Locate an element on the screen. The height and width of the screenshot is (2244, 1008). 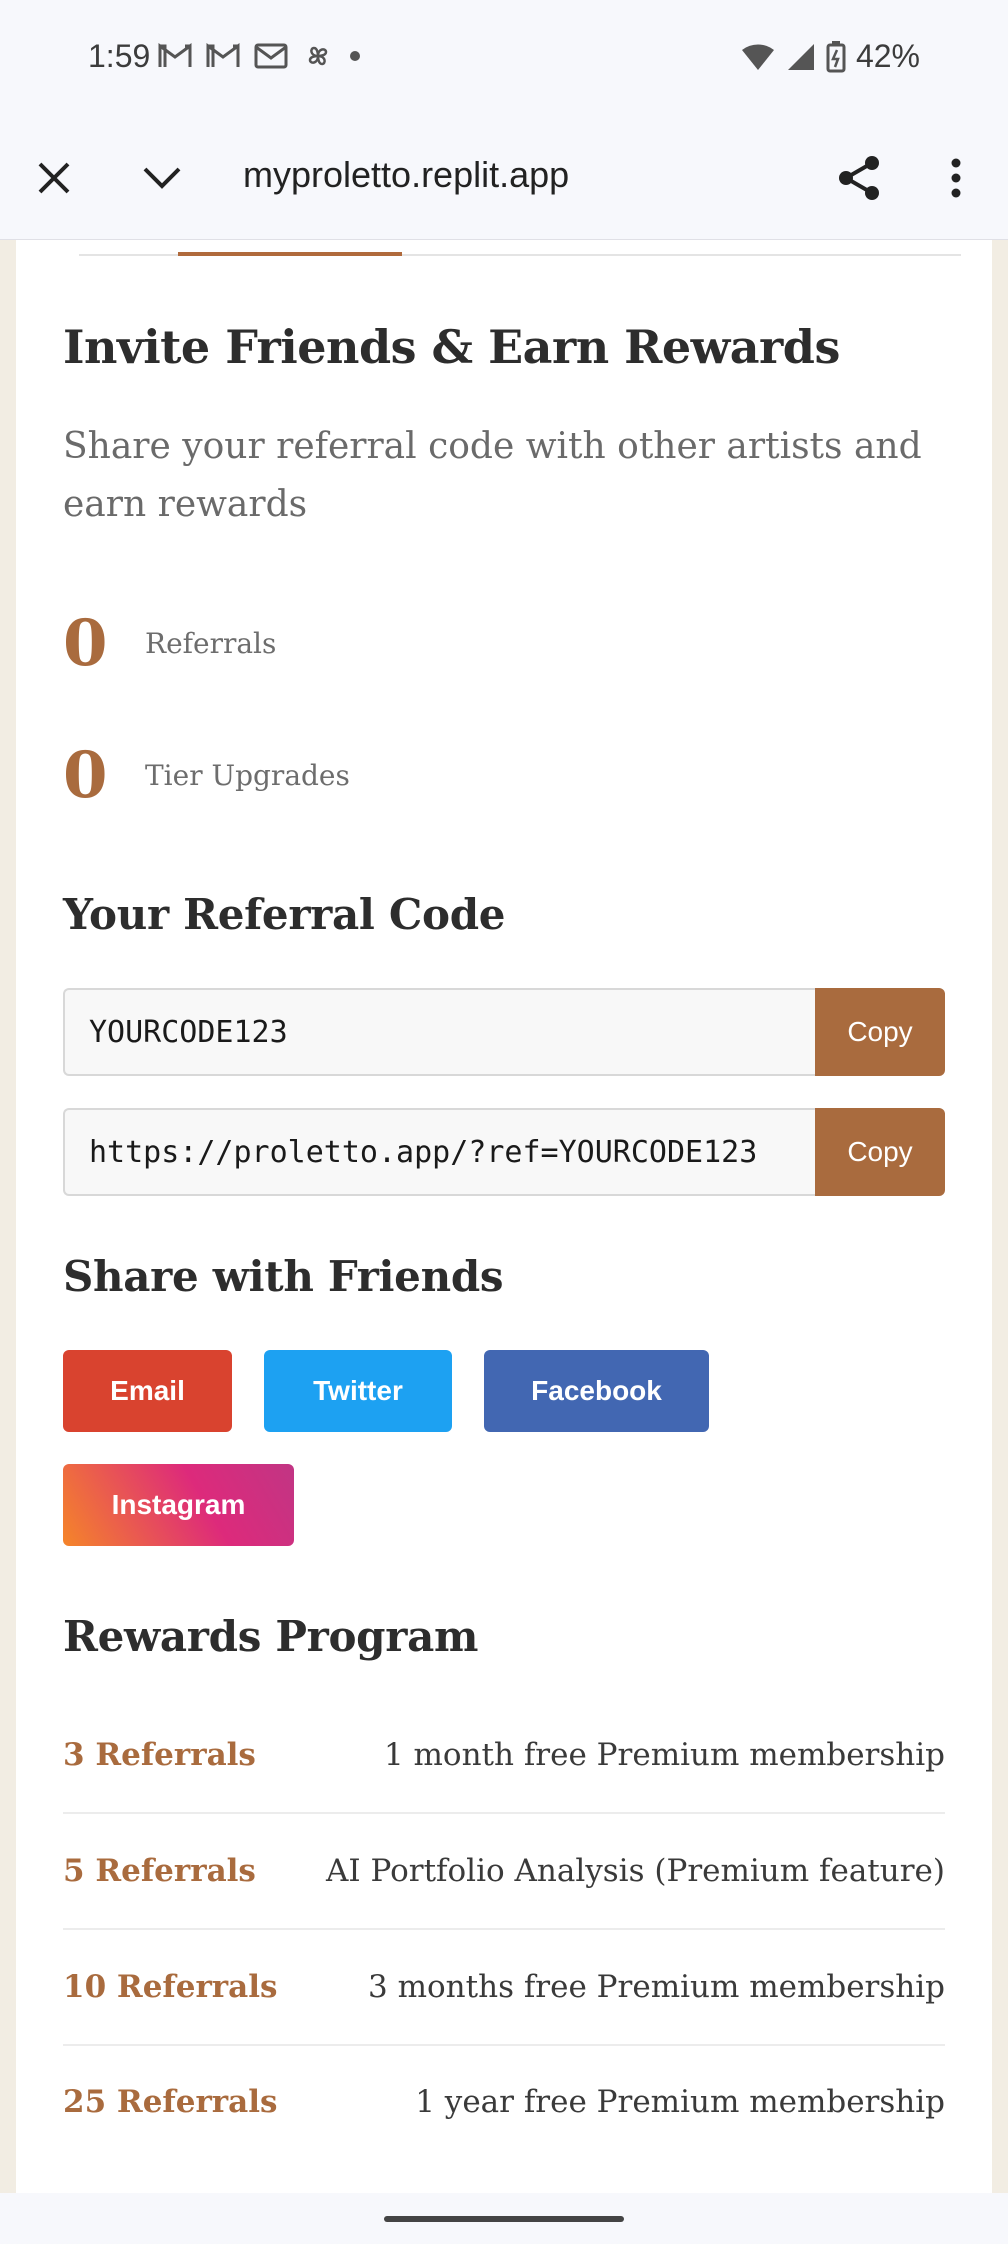
browser-toolbar: myproletto.replit.app is located at coordinates (504, 178).